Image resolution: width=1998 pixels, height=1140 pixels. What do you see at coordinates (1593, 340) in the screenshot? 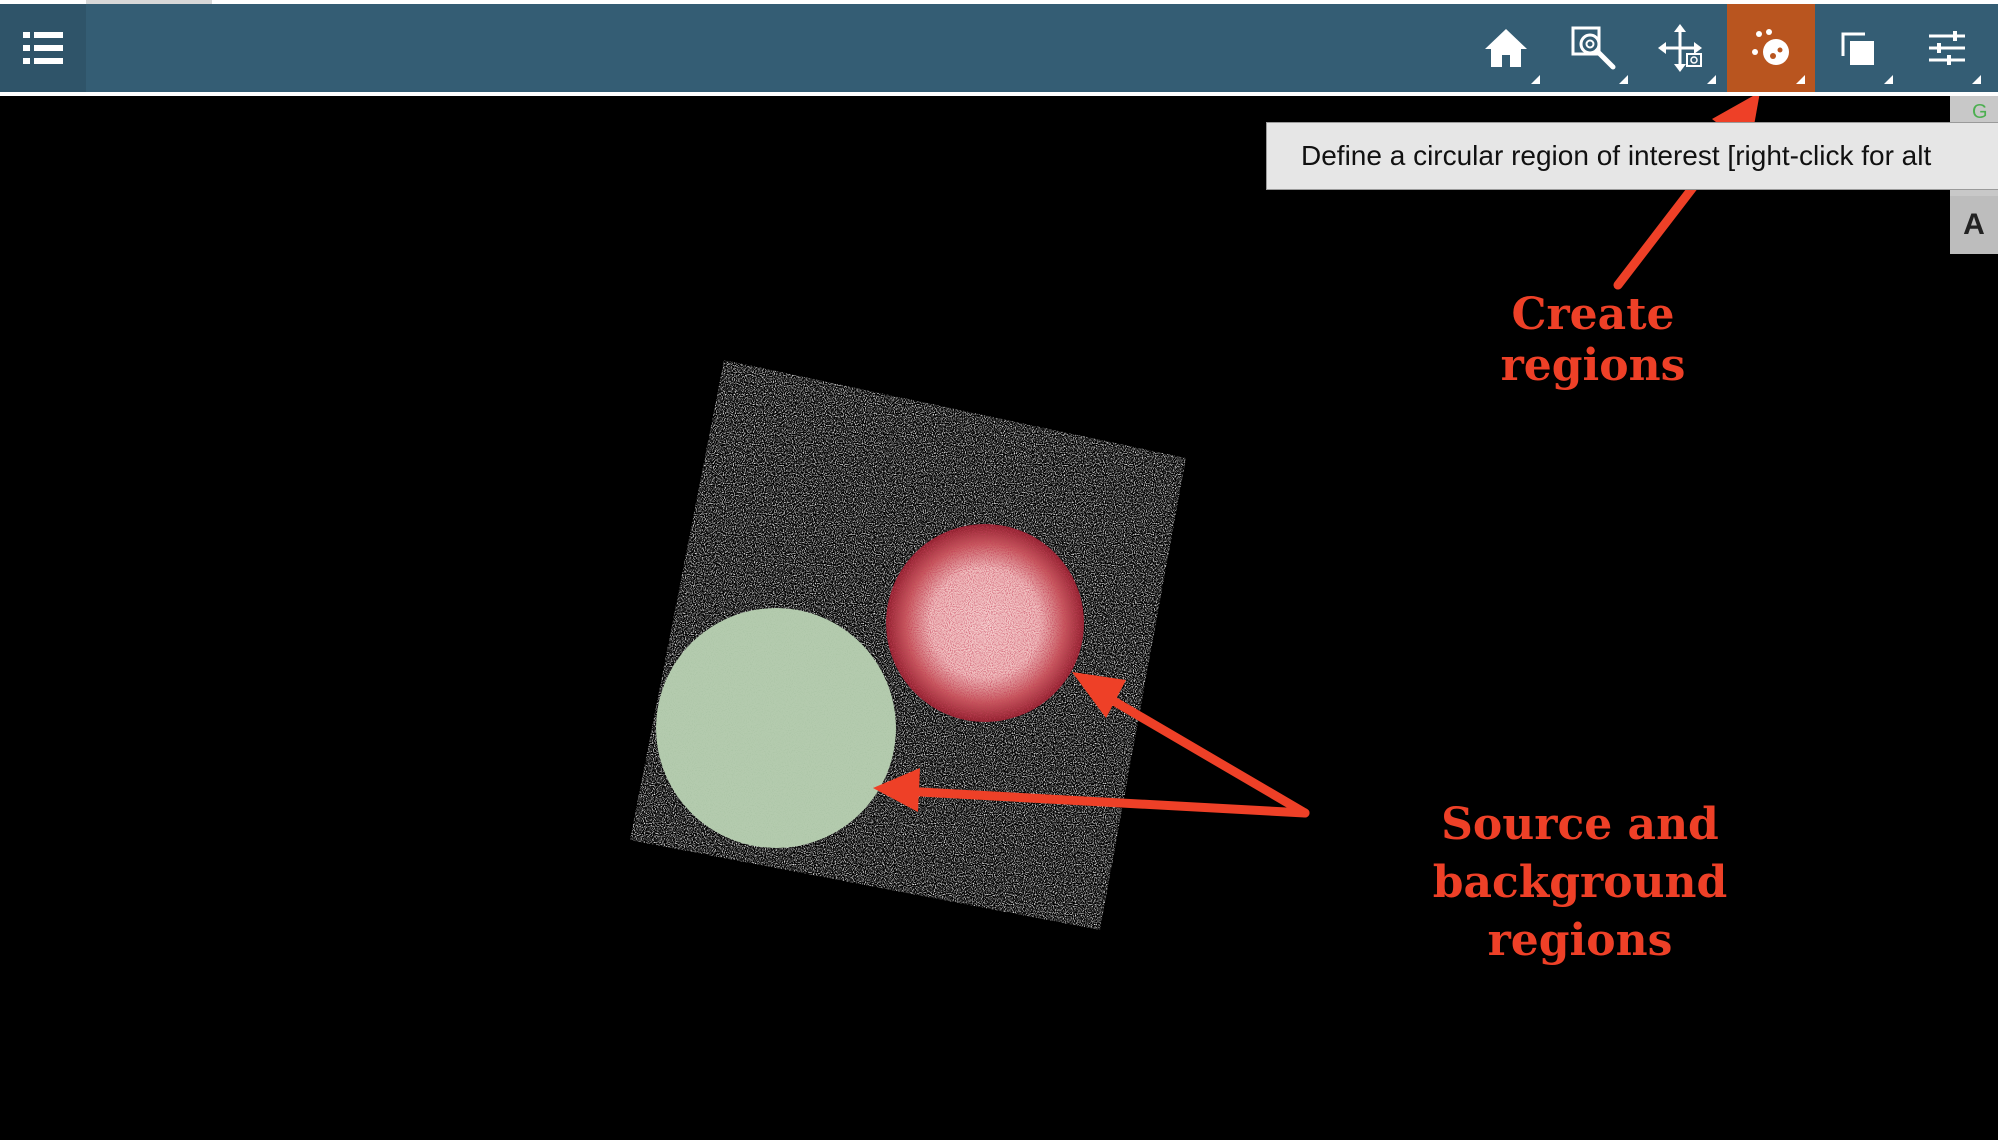
I see `create-regions-label: Create regions` at bounding box center [1593, 340].